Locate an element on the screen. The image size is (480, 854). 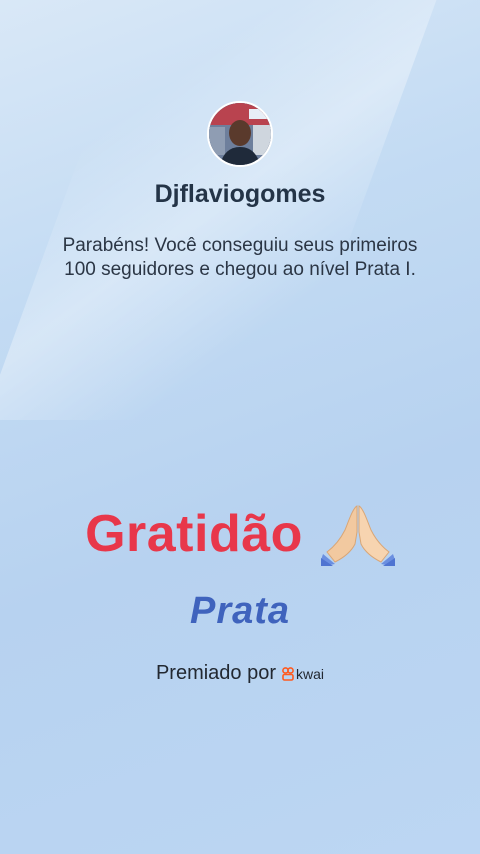
award-row: Premiado por kwai is located at coordinates (240, 673).